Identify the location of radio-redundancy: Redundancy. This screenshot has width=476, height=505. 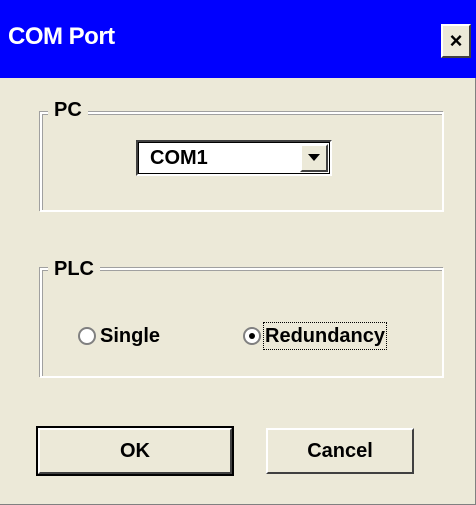
(315, 336).